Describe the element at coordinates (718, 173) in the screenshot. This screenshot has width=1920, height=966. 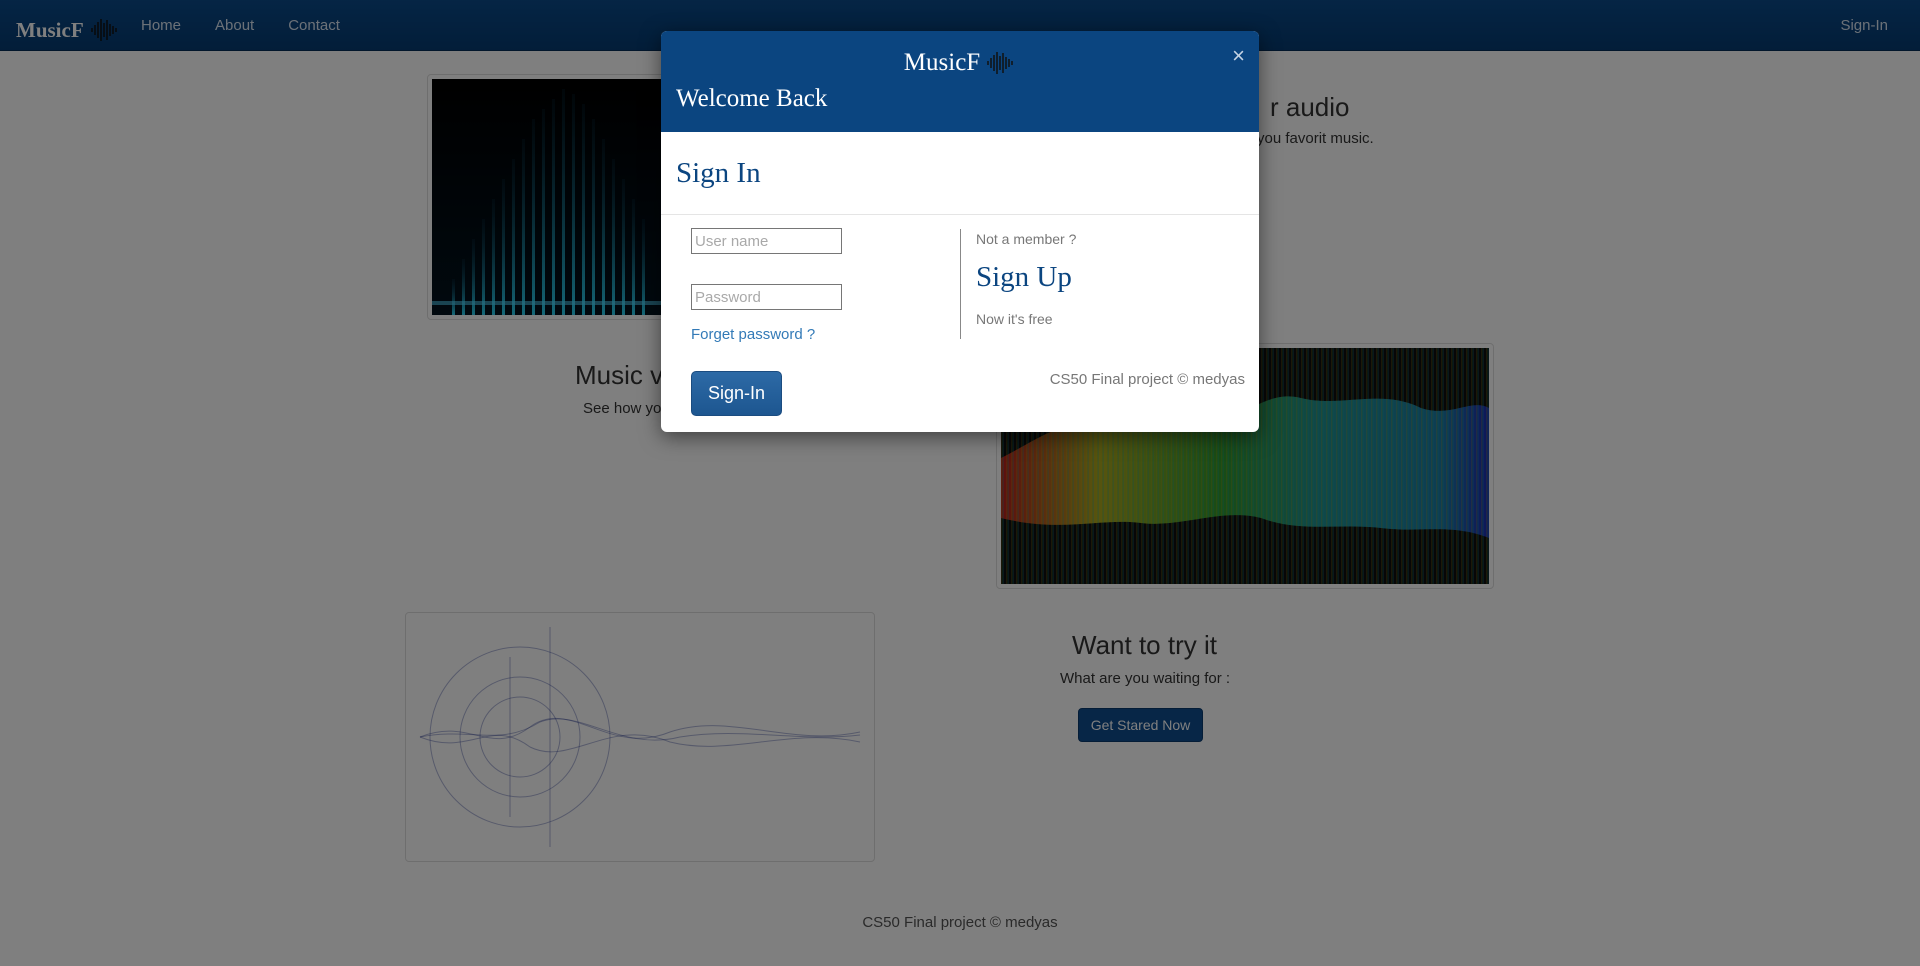
I see `signin-heading: Sign In` at that location.